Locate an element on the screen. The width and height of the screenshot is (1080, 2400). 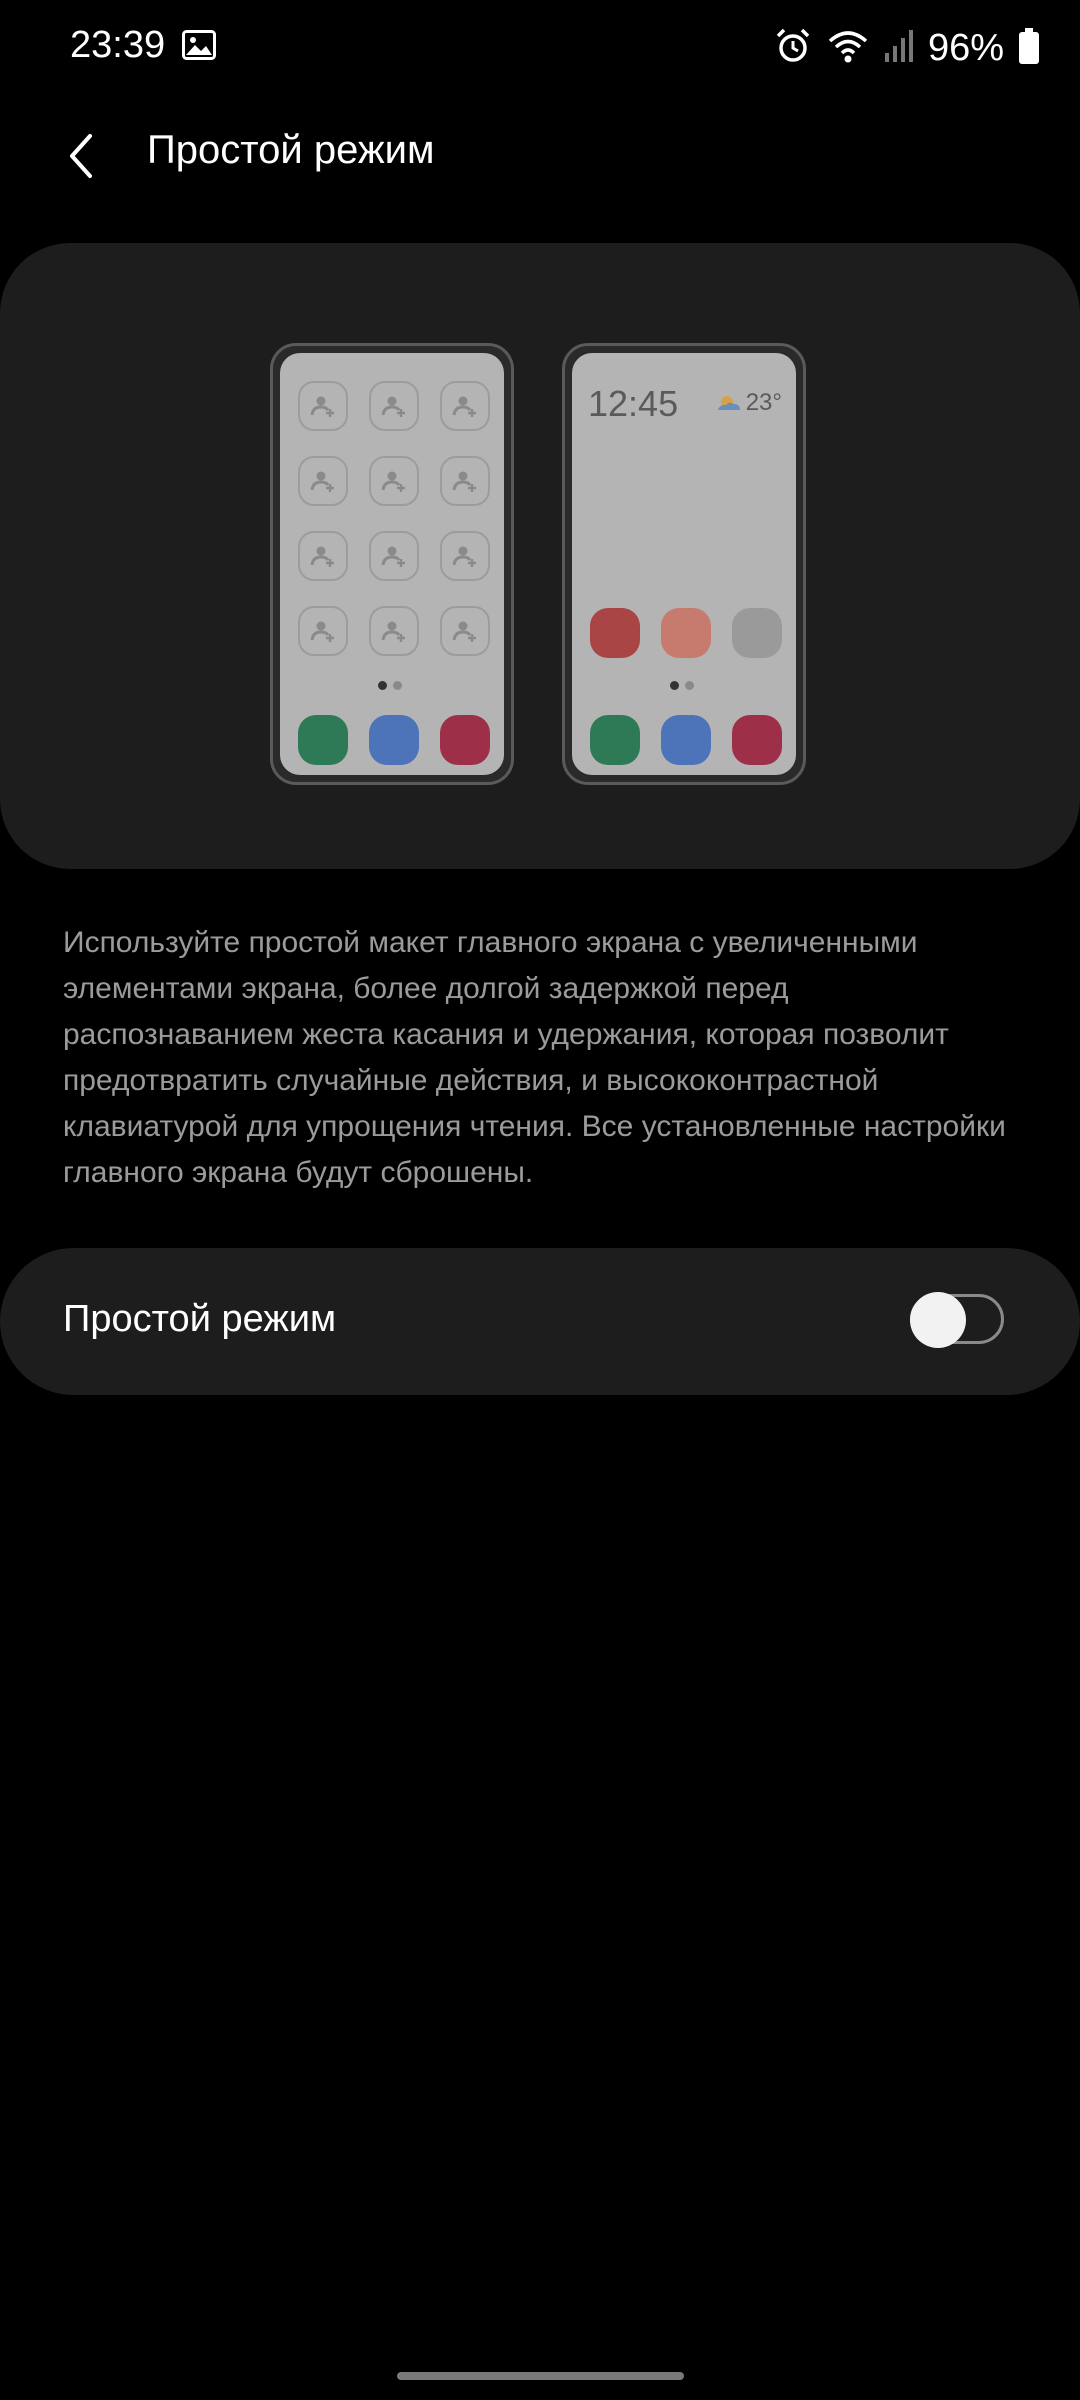
gesture-nav-handle is located at coordinates (540, 2376).